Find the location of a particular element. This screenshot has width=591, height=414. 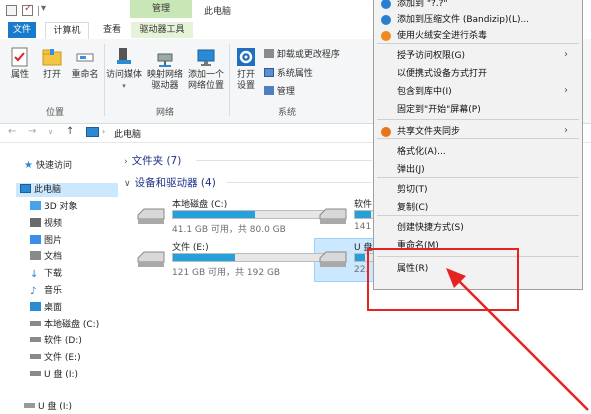

nav-item: ↓ 下载 is located at coordinates (46, 274).